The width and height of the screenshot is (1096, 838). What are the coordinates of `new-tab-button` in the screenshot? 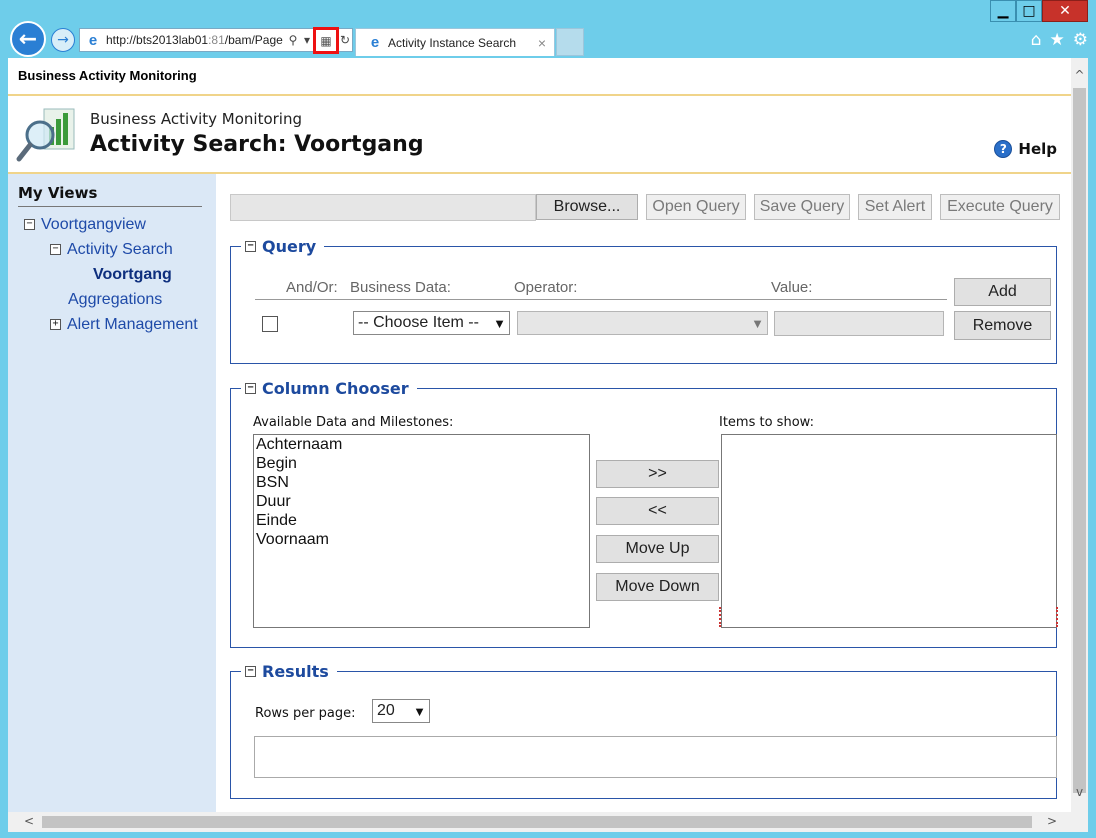 It's located at (570, 42).